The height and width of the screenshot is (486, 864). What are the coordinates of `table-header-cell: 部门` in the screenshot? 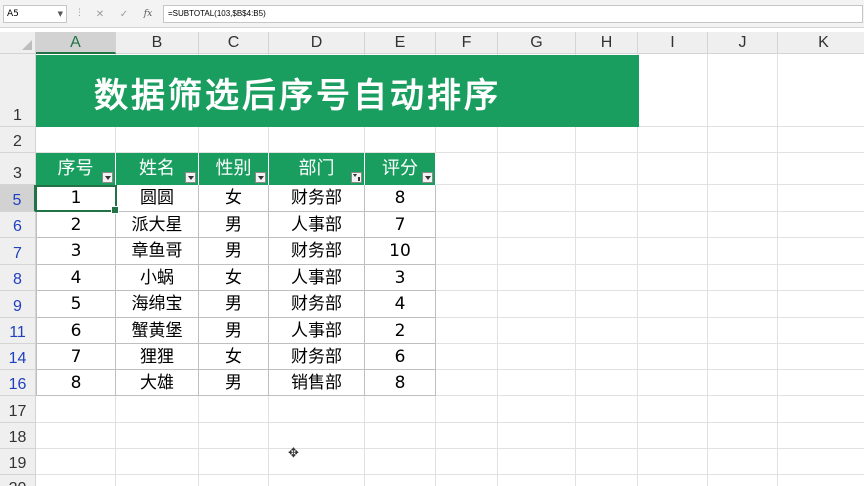 It's located at (317, 169).